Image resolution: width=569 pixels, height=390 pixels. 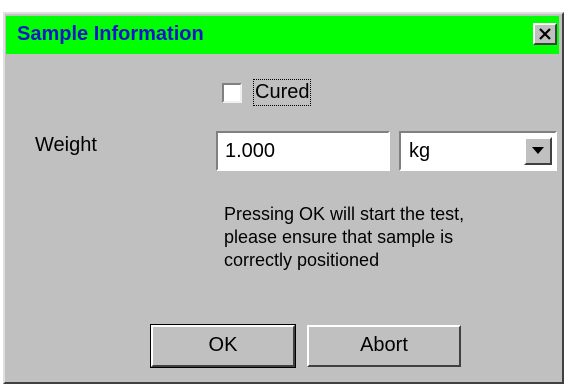 What do you see at coordinates (420, 151) in the screenshot?
I see `unit-selected-value: kg` at bounding box center [420, 151].